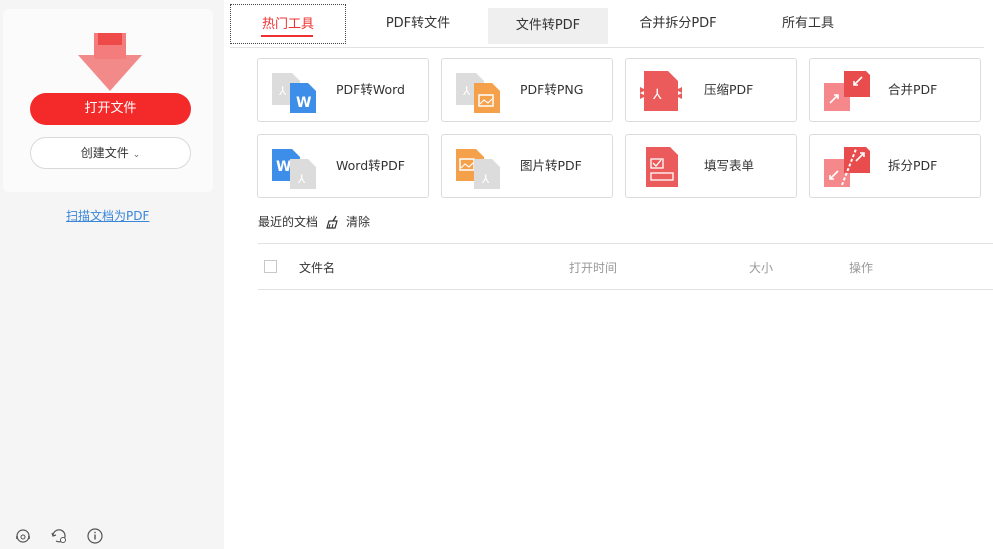  I want to click on tool-compress-pdf: ⅄ 压缩PDF, so click(711, 90).